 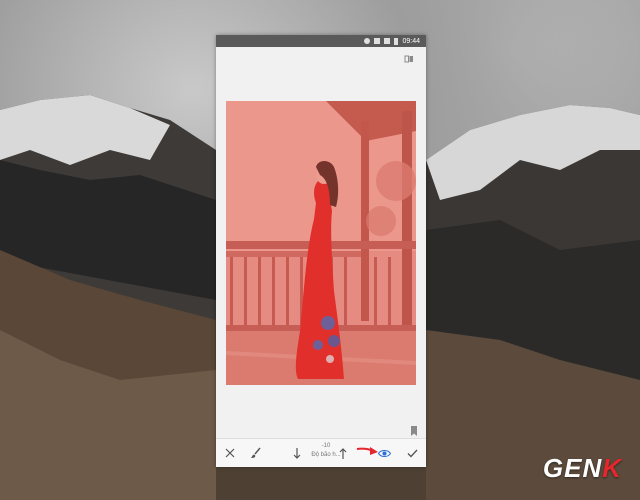 What do you see at coordinates (572, 468) in the screenshot?
I see `watermark-text-main: GEN` at bounding box center [572, 468].